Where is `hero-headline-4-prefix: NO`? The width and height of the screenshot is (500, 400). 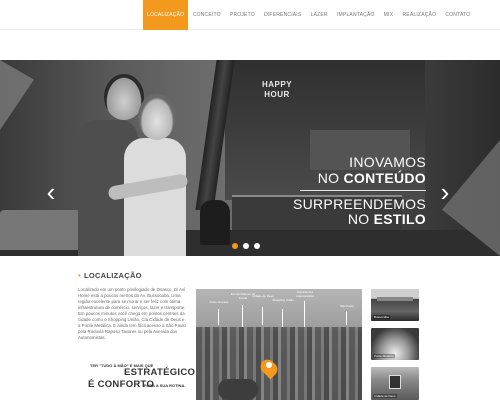 hero-headline-4-prefix: NO is located at coordinates (360, 219).